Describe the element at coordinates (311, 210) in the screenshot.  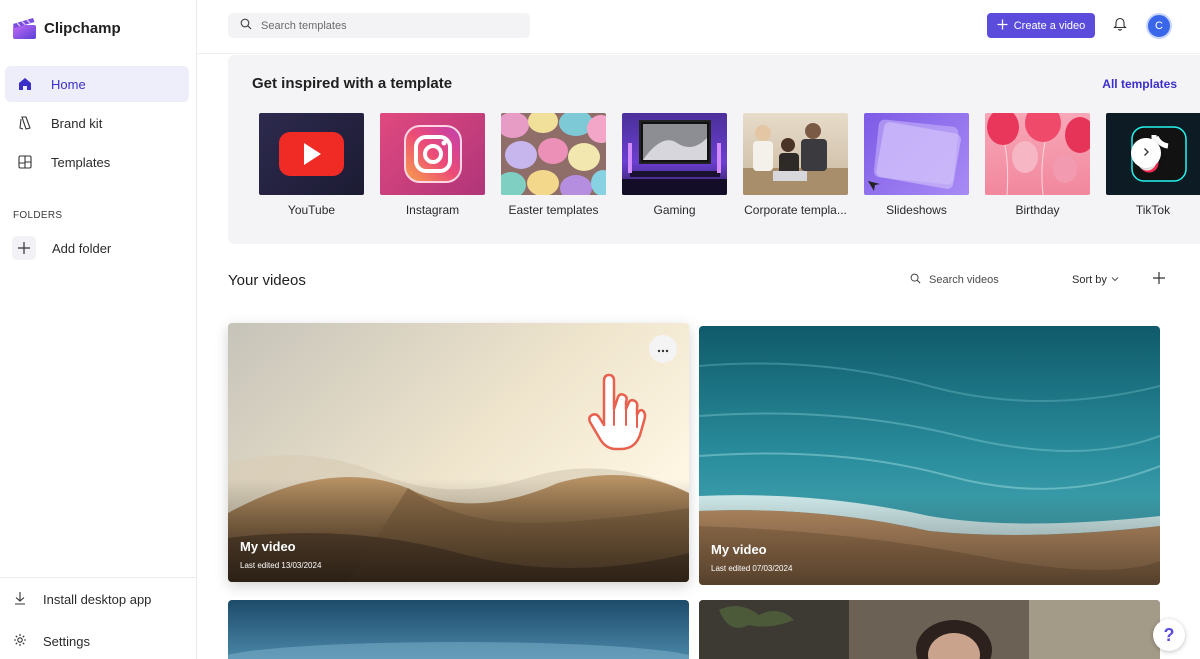
I see `template-label: YouTube` at that location.